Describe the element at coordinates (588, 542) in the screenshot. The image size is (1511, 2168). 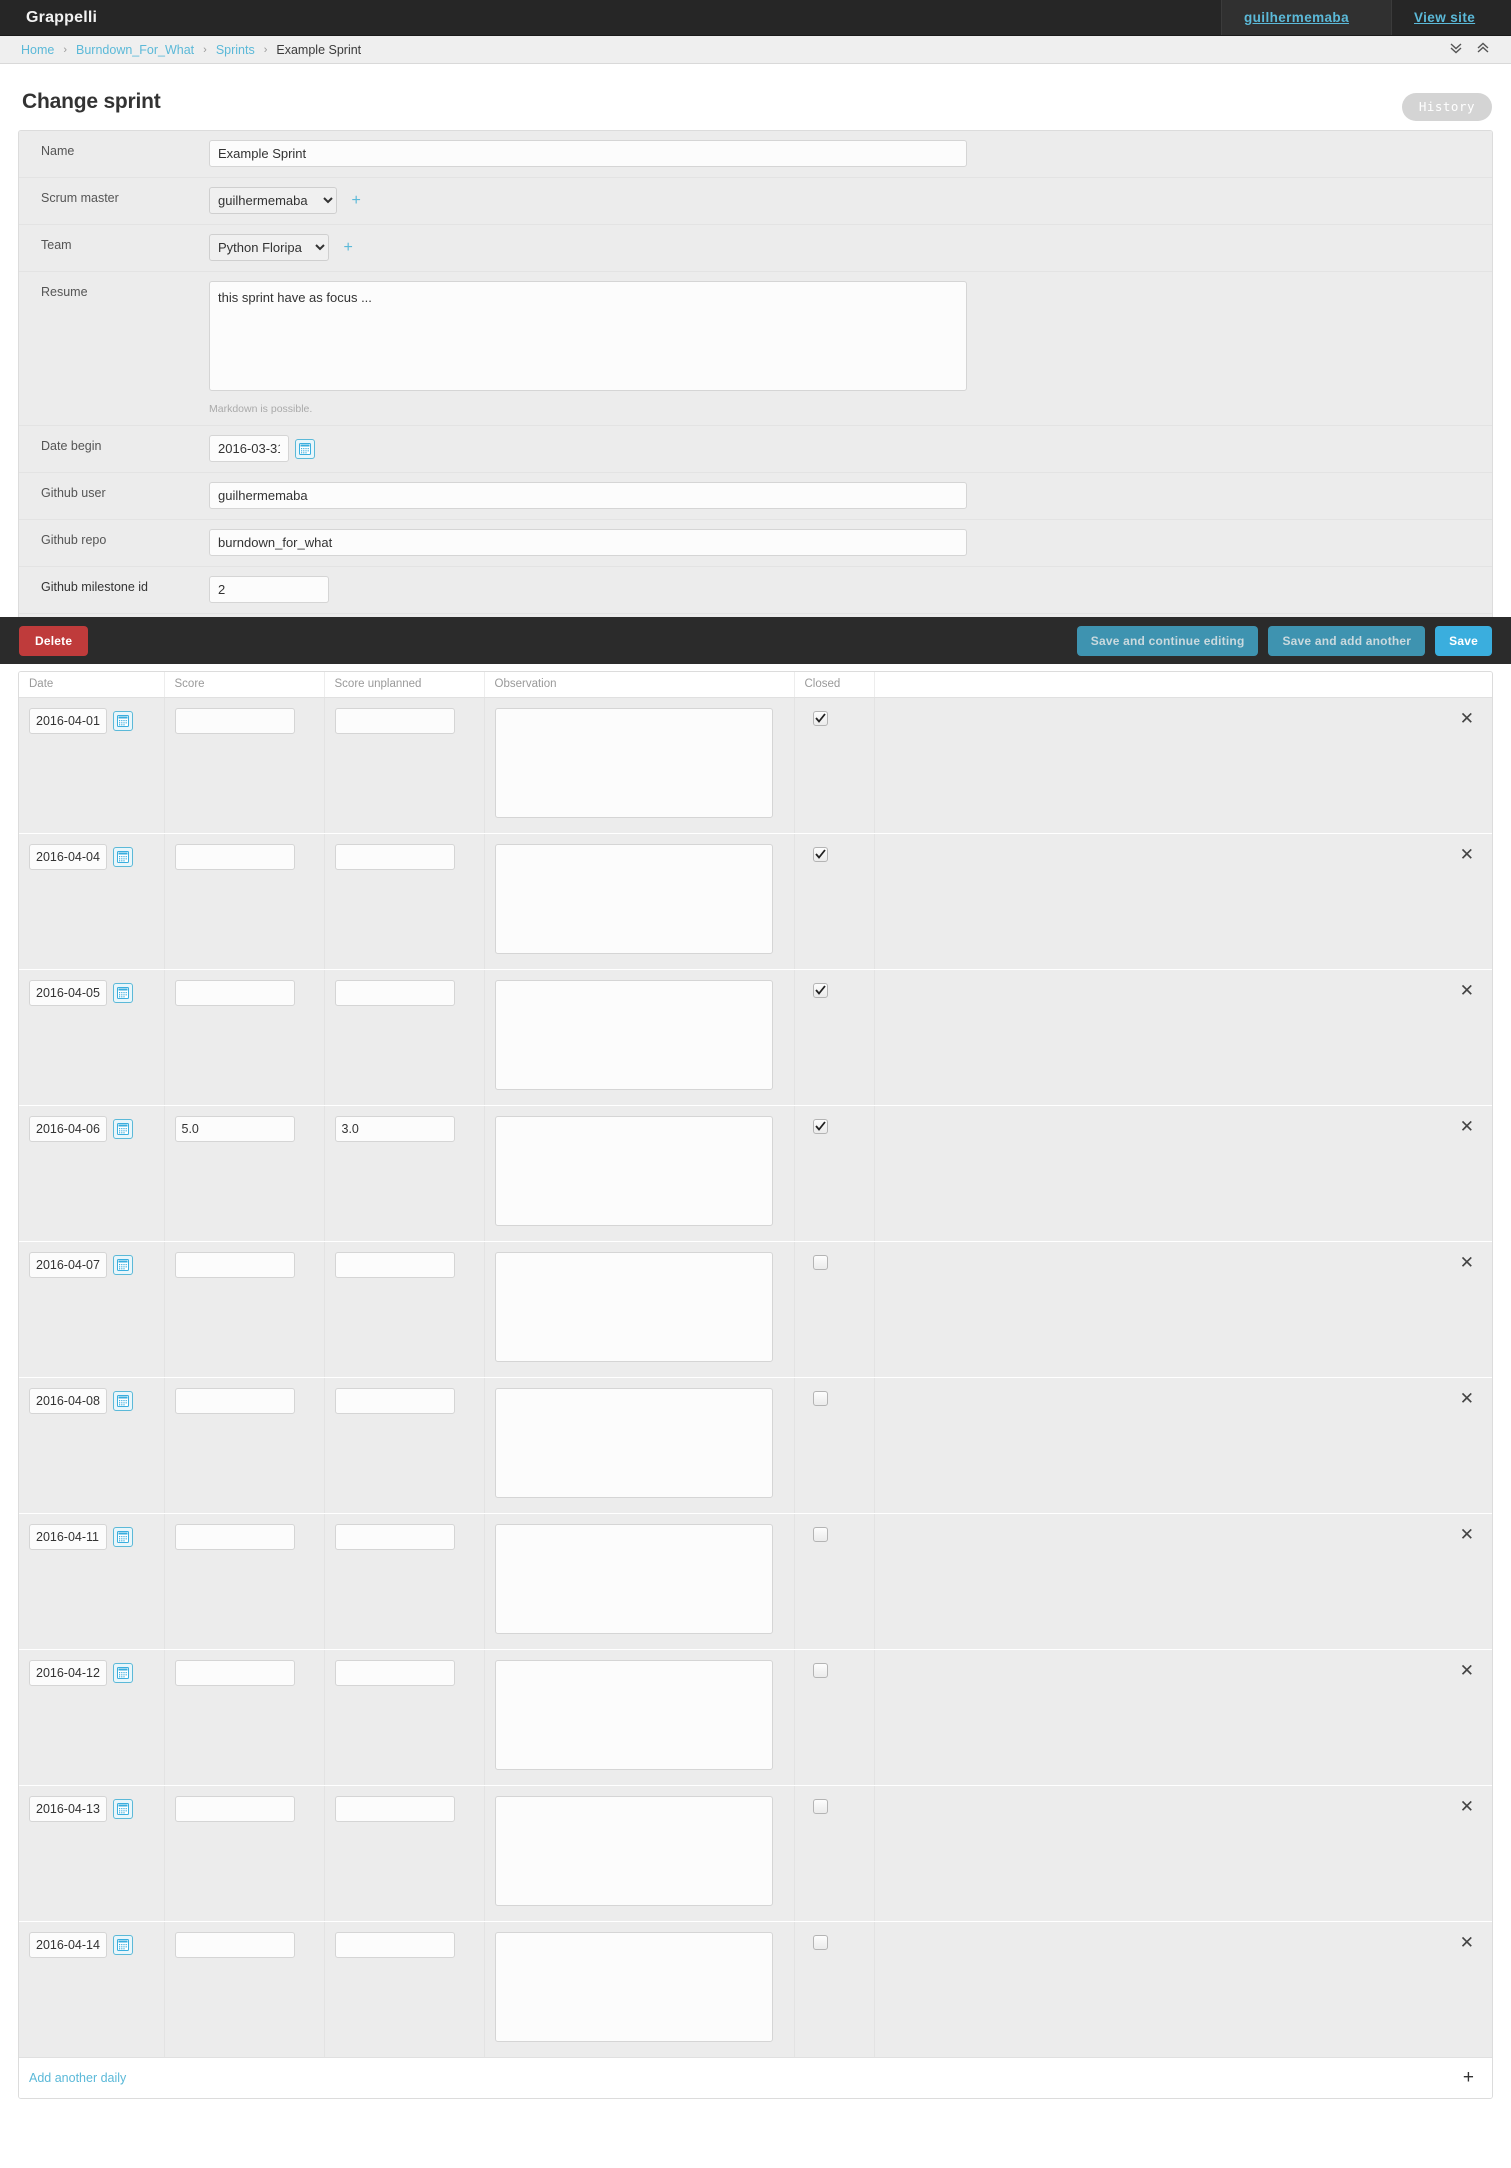
I see `github-repo-input` at that location.